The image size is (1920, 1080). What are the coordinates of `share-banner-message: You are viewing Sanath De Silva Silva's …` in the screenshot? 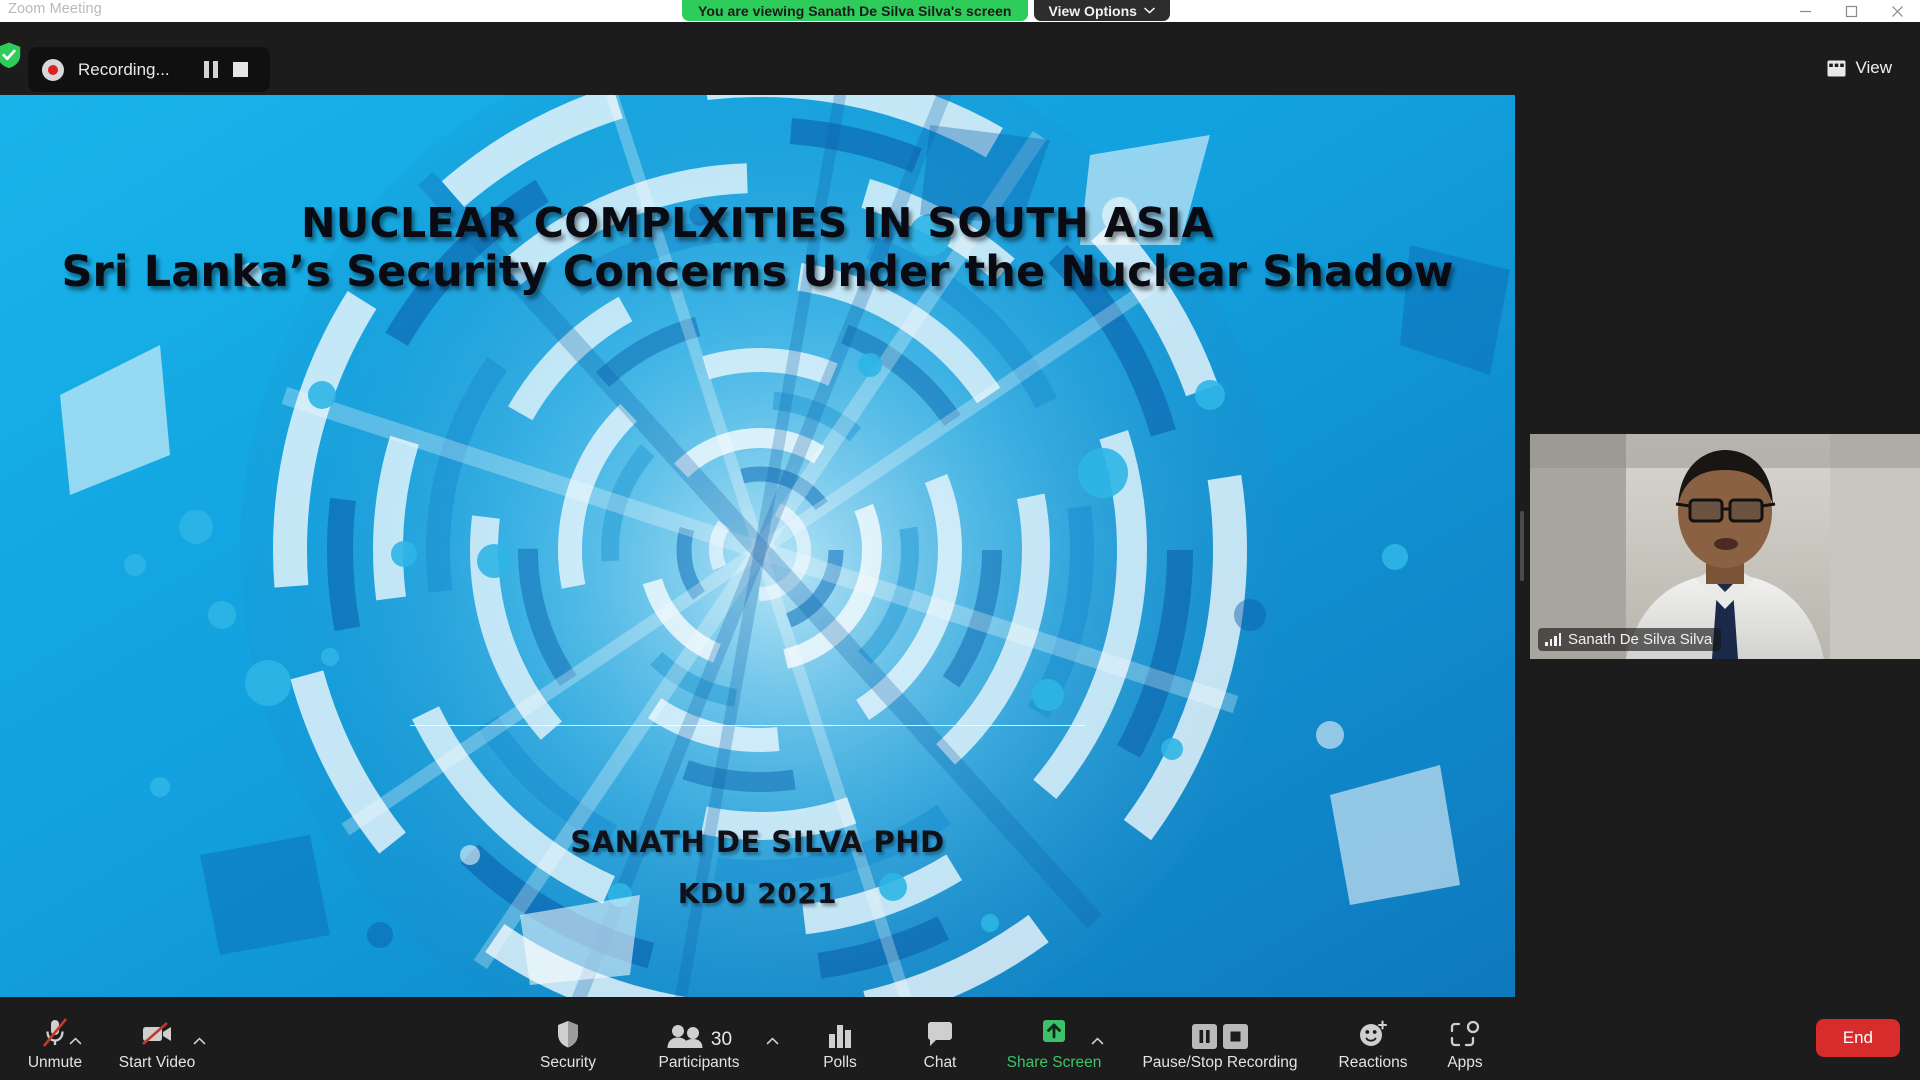 It's located at (855, 10).